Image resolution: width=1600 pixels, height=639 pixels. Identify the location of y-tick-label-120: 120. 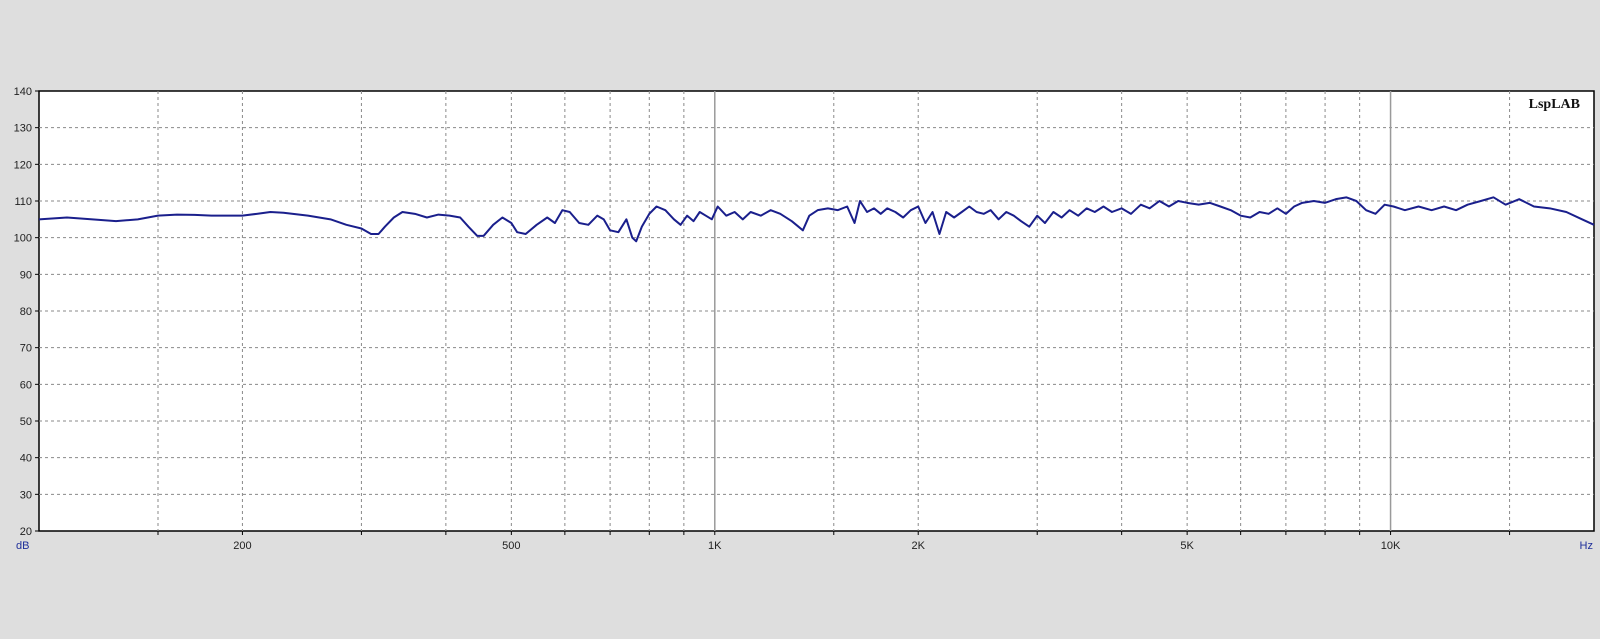
(23, 165).